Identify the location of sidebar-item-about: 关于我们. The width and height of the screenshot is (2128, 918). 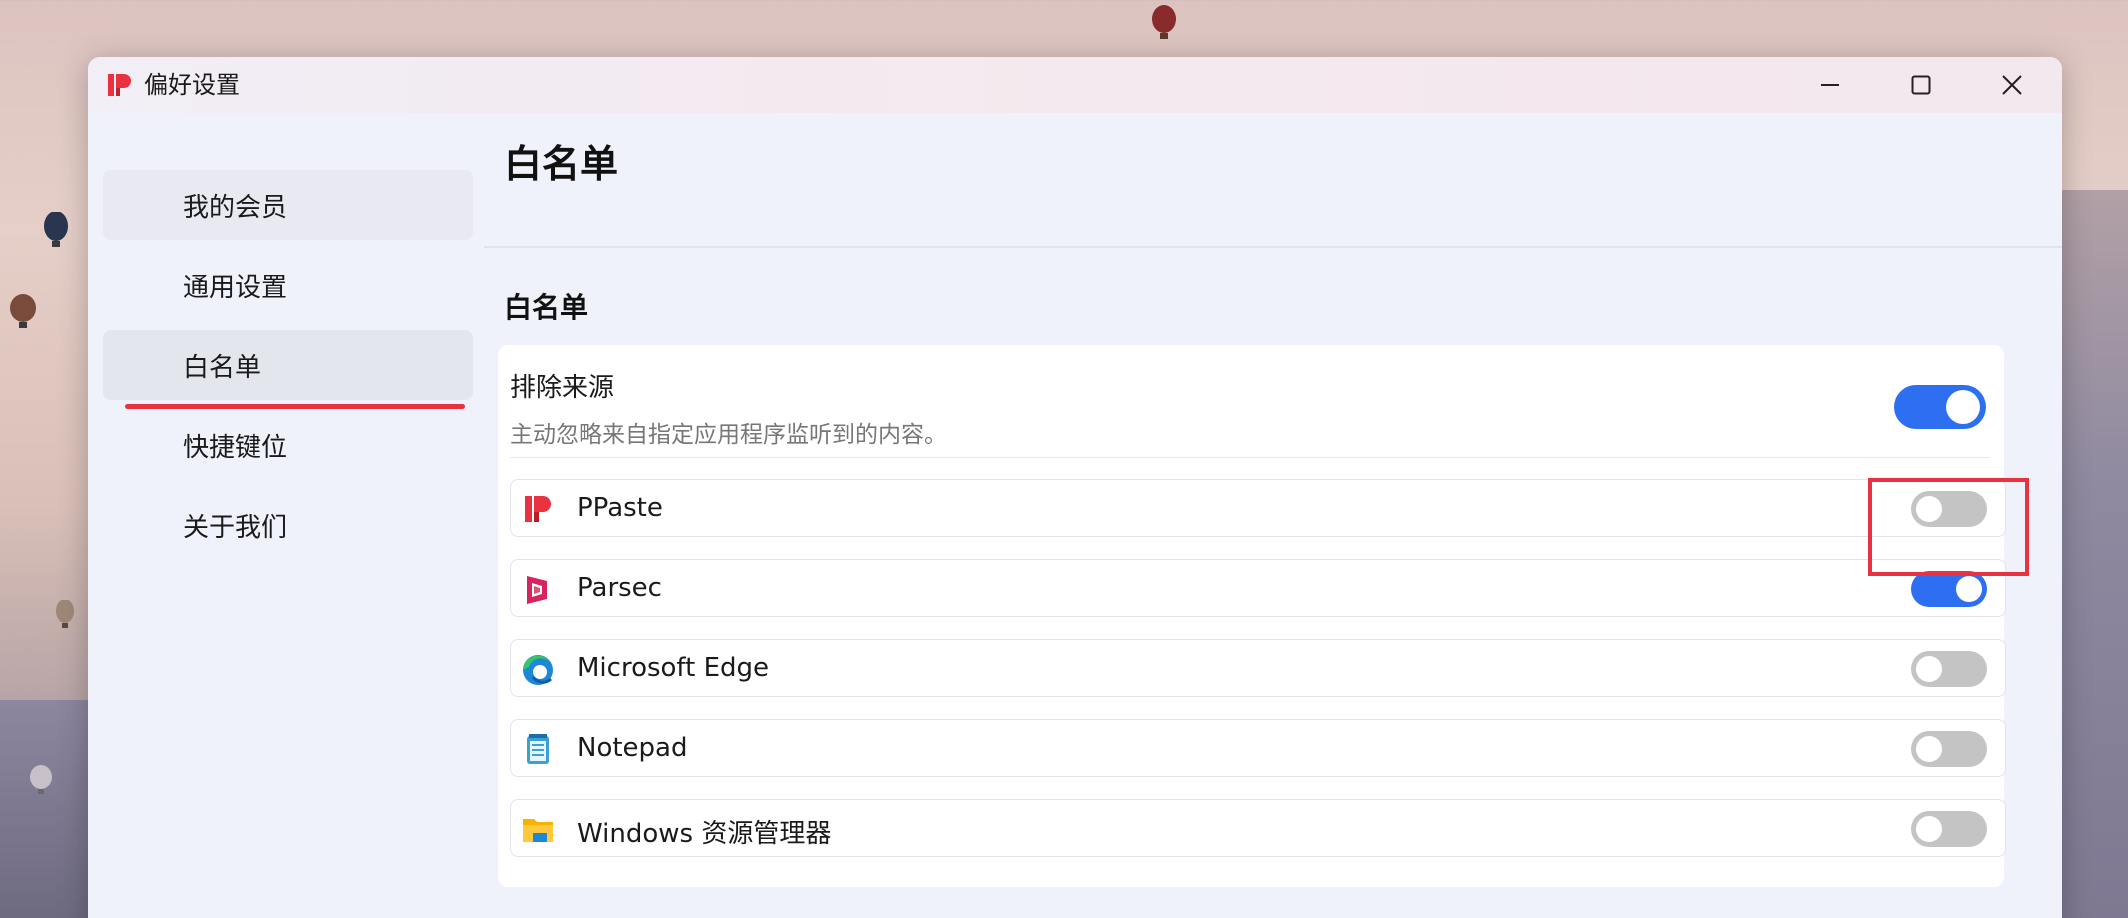
(288, 525).